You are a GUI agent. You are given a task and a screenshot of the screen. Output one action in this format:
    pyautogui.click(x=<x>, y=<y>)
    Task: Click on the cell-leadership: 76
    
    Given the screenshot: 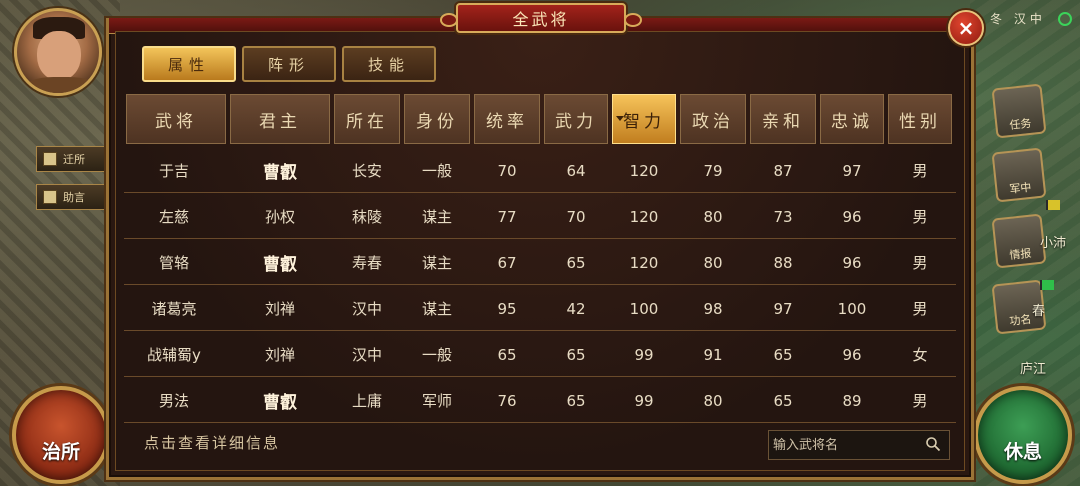 What is the action you would take?
    pyautogui.click(x=507, y=400)
    